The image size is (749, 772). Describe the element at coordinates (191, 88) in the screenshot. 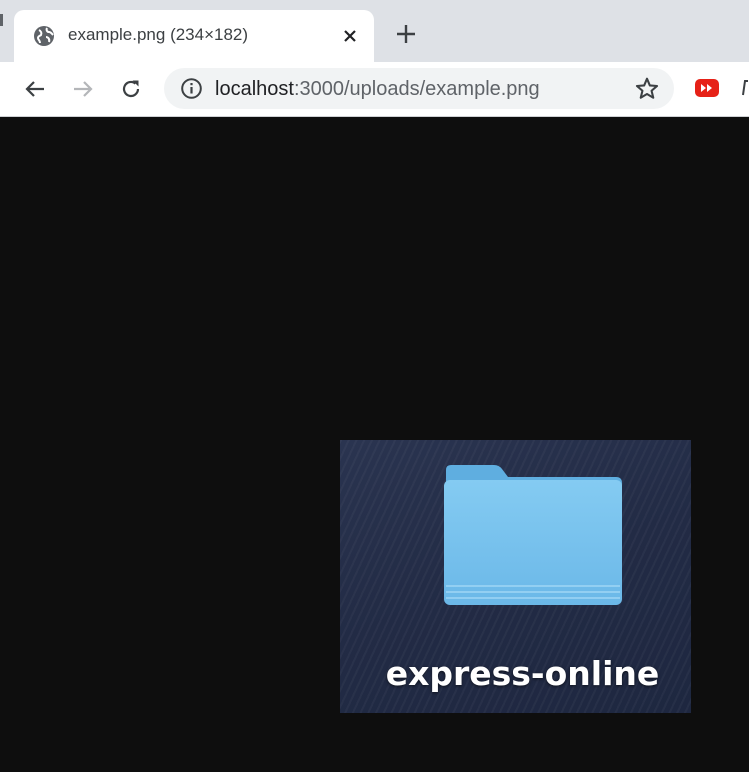

I see `info-icon` at that location.